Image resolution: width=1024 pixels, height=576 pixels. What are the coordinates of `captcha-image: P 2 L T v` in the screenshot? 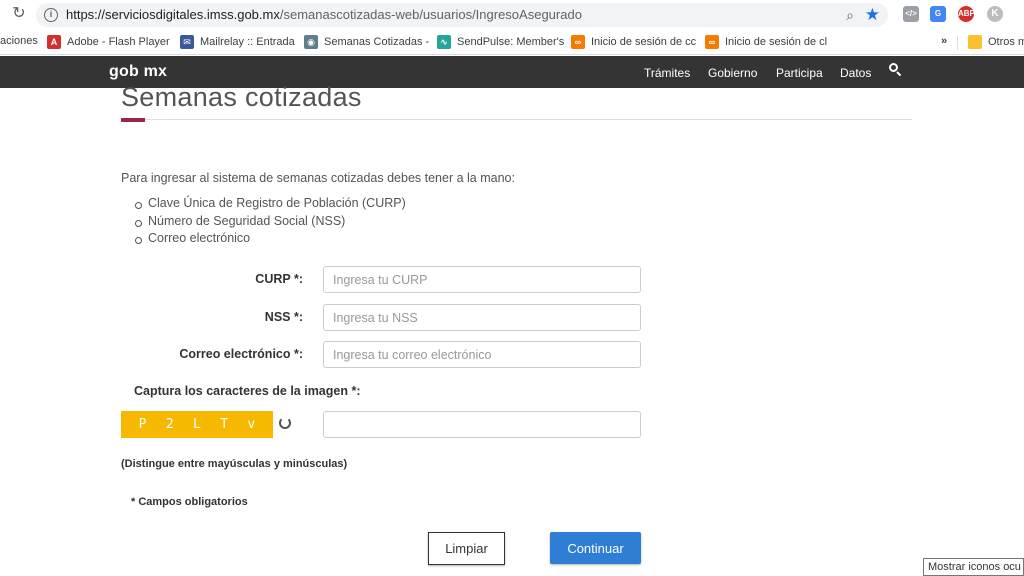 It's located at (197, 424).